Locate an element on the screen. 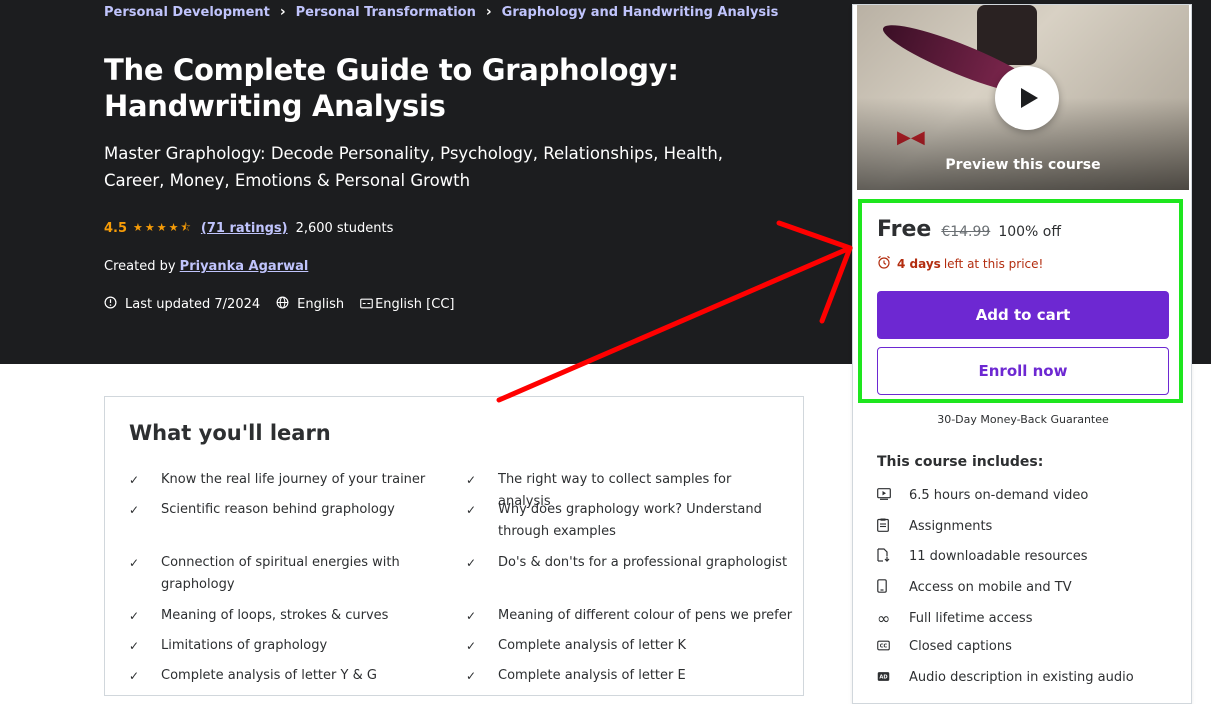 This screenshot has height=704, width=1211. learn-heading: What you'll learn is located at coordinates (230, 433).